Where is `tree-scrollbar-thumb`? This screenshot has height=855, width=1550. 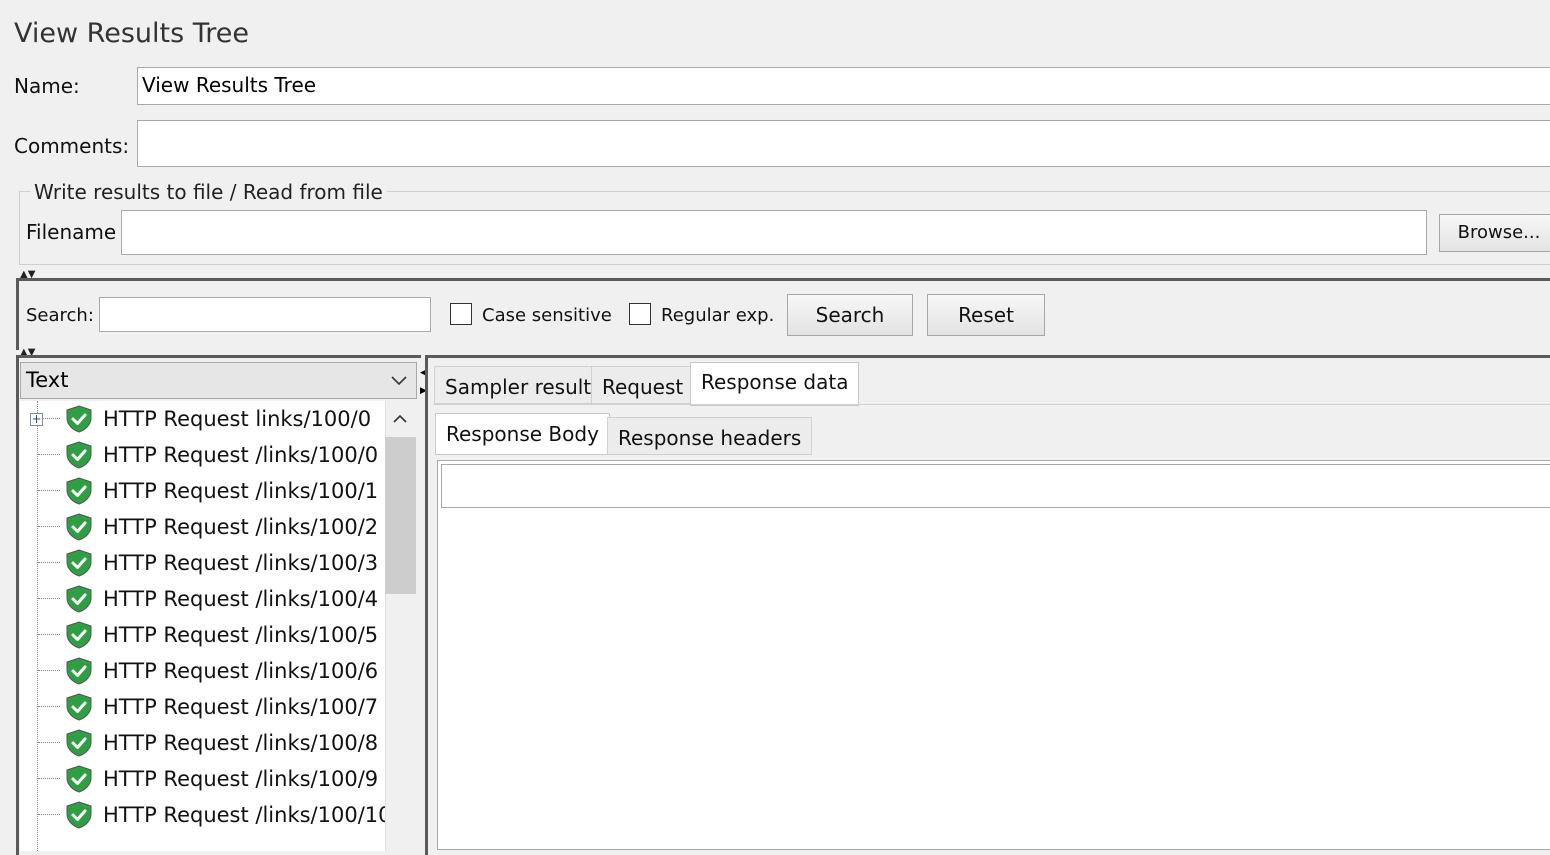 tree-scrollbar-thumb is located at coordinates (400, 515).